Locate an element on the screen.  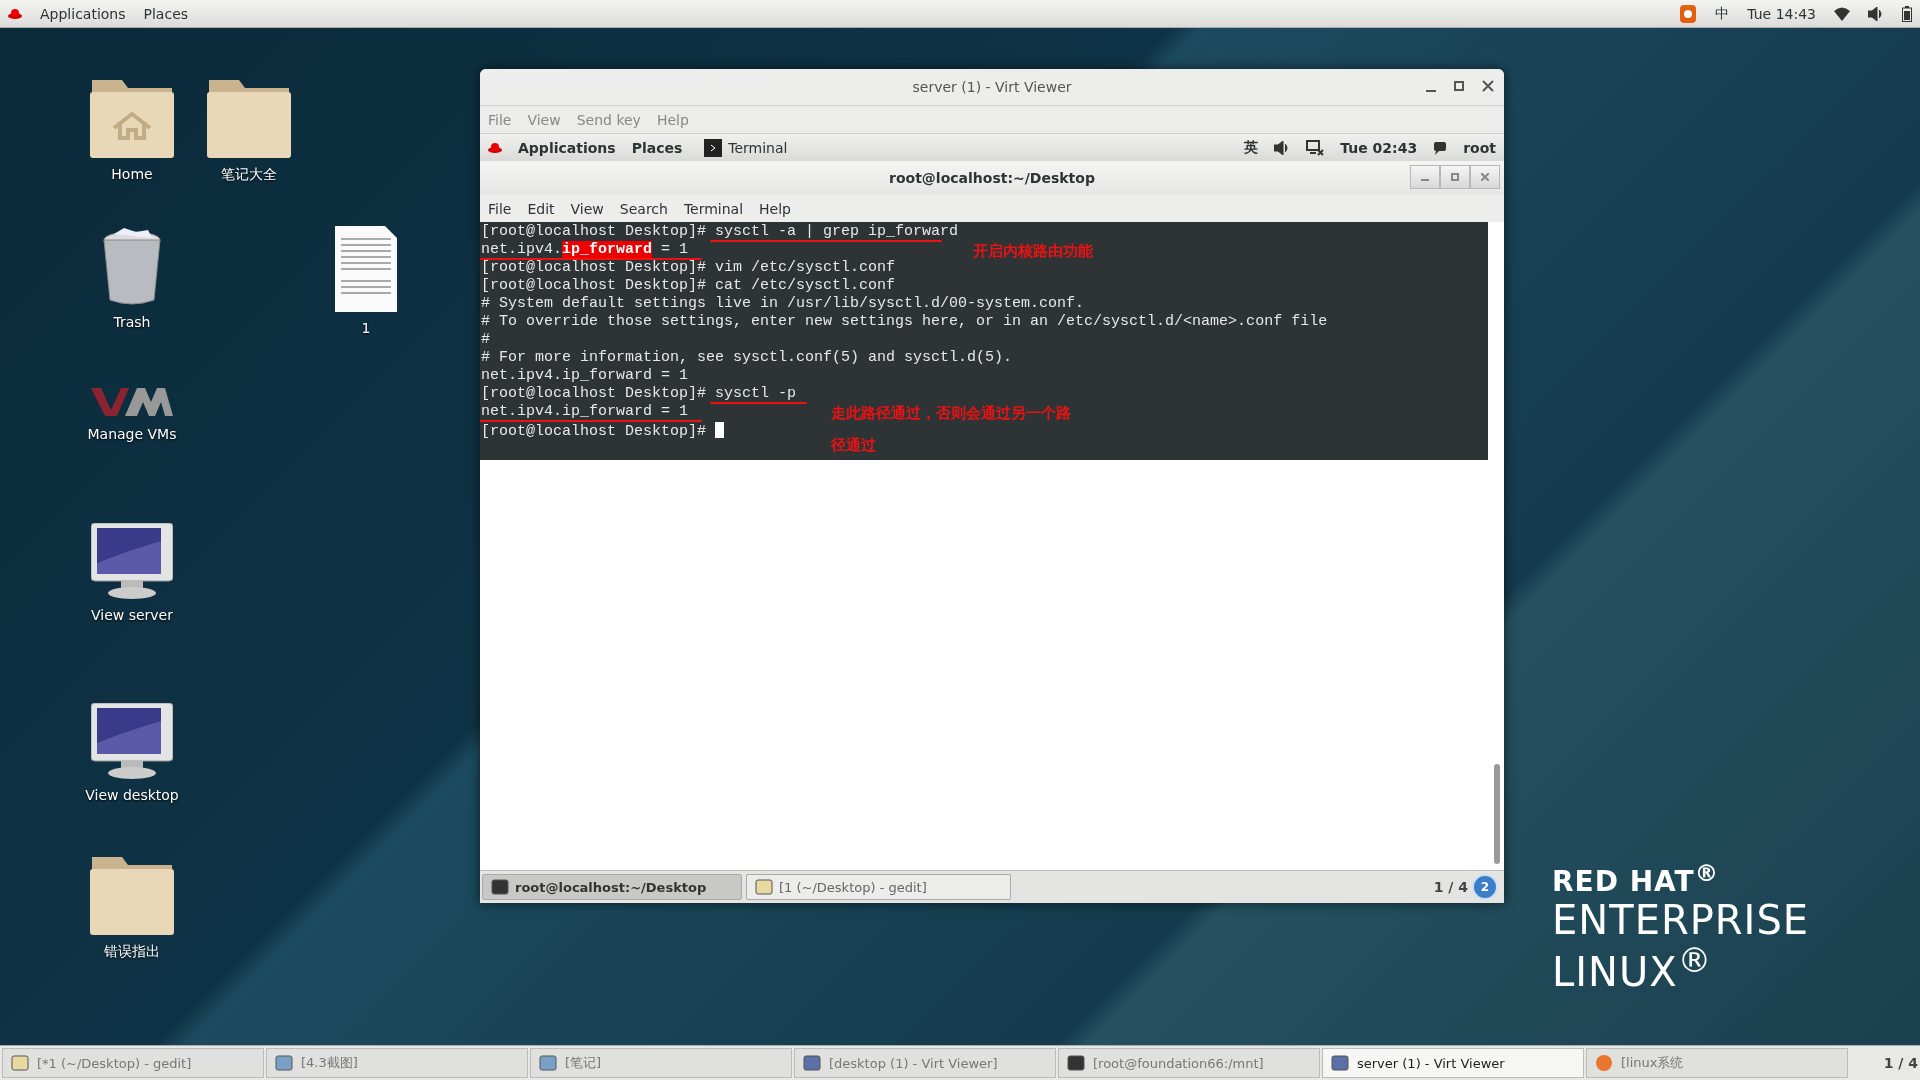
alert-icon is located at coordinates (1688, 13).